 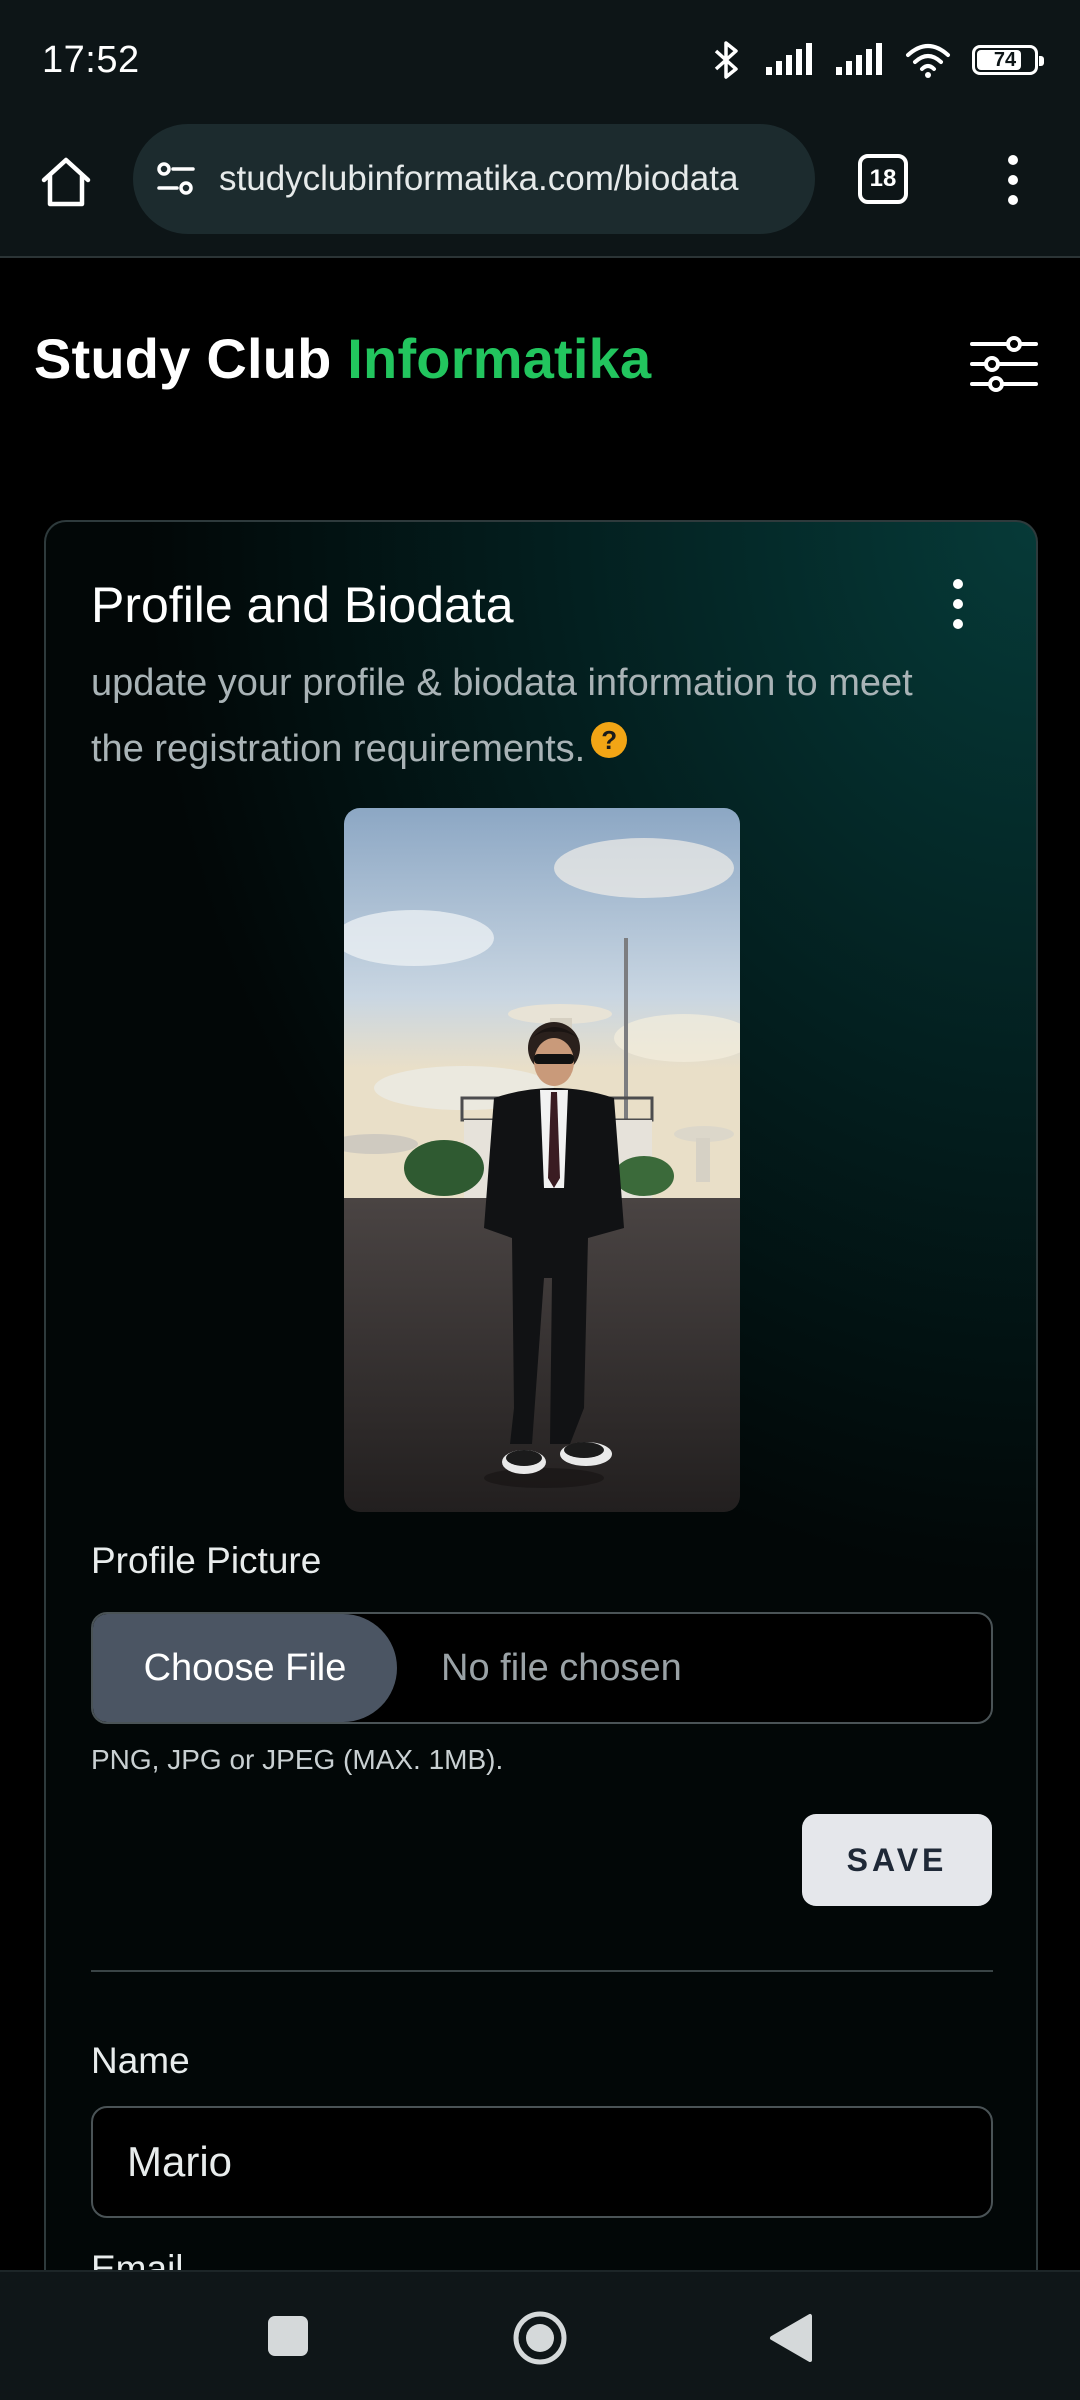 I want to click on home-circle-icon, so click(x=540, y=2338).